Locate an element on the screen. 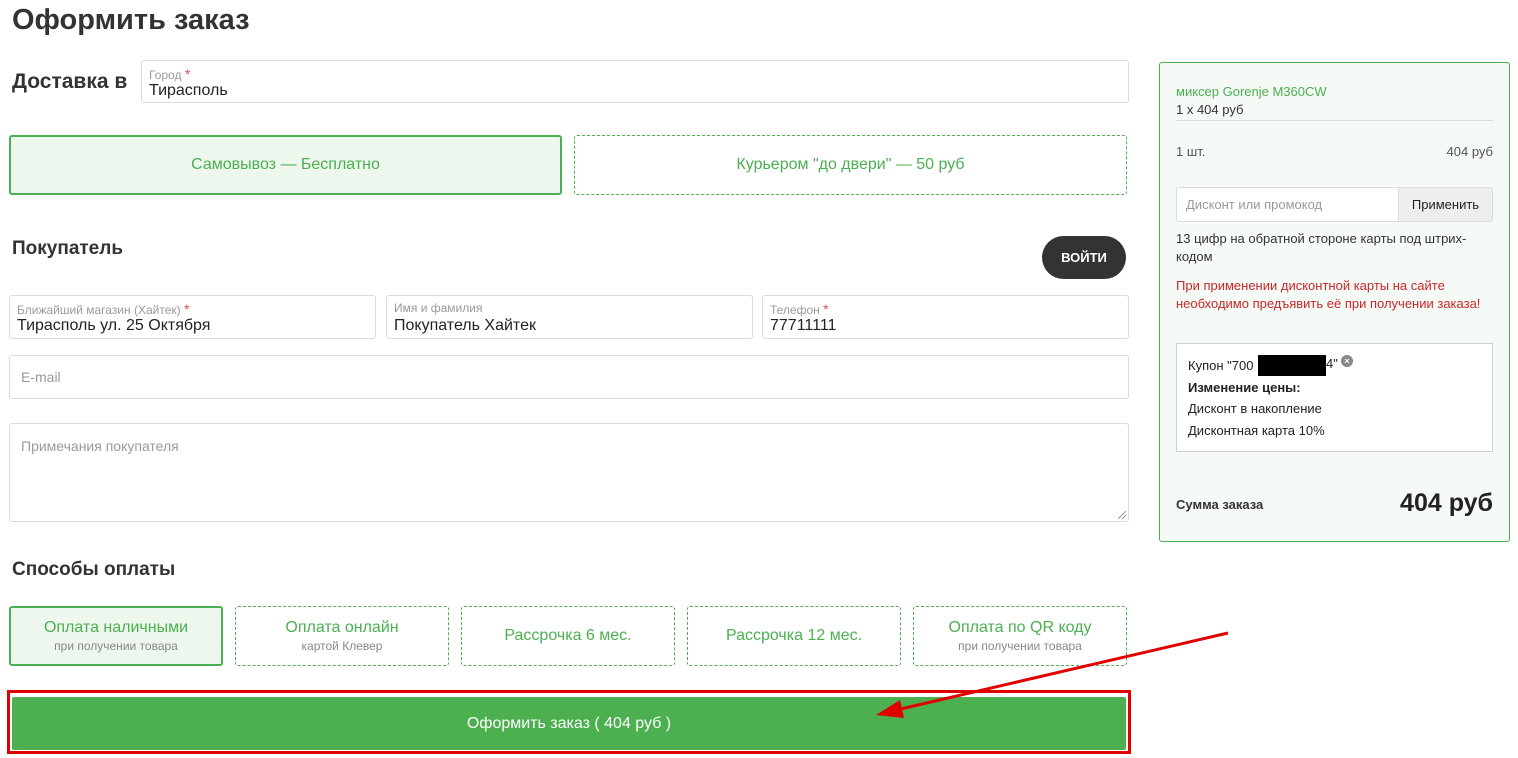 This screenshot has width=1518, height=758. delivery-option-label: Курьером "до двери" — 50 руб is located at coordinates (850, 164).